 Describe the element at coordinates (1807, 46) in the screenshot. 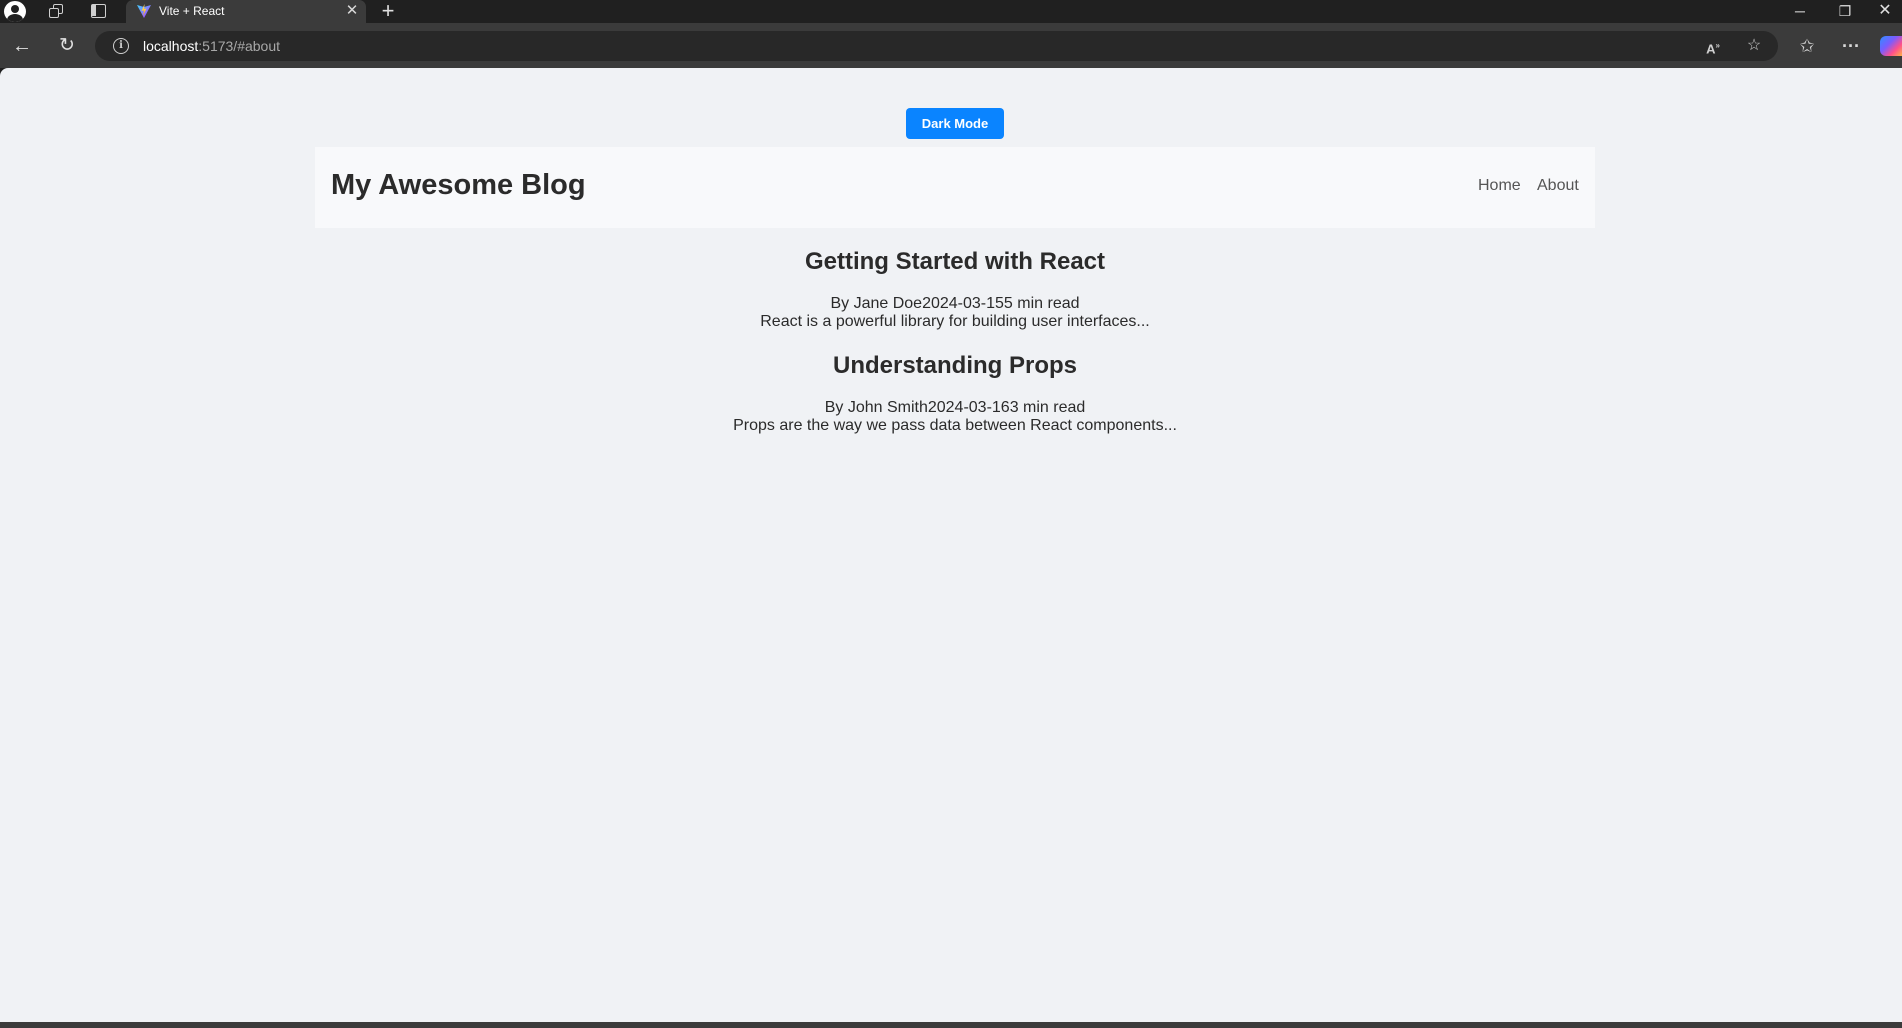

I see `favorites-icon: ✩` at that location.